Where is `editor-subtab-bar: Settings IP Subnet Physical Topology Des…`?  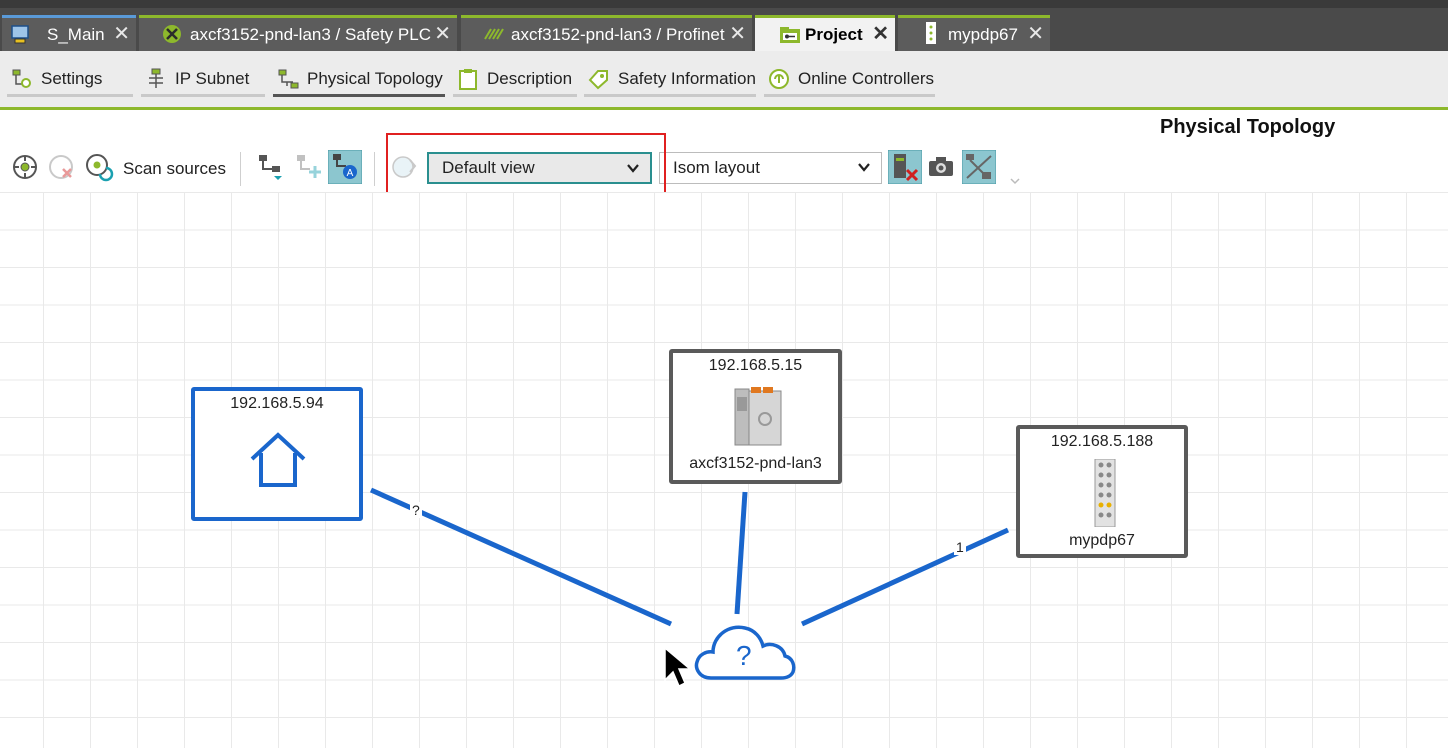 editor-subtab-bar: Settings IP Subnet Physical Topology Des… is located at coordinates (724, 80).